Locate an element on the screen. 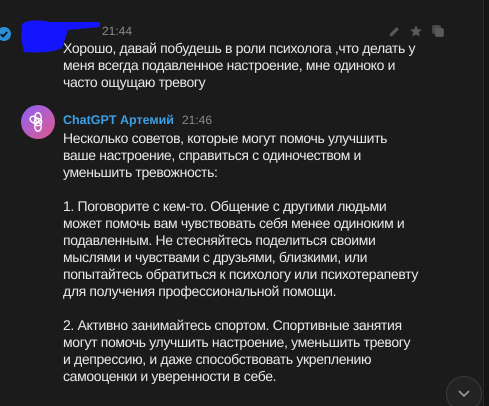  message-text: Несколько советов, которые могут помочь улучшить ваше настроение, справиться с одиночеством и уменьшить тревожность: is located at coordinates (225, 155).